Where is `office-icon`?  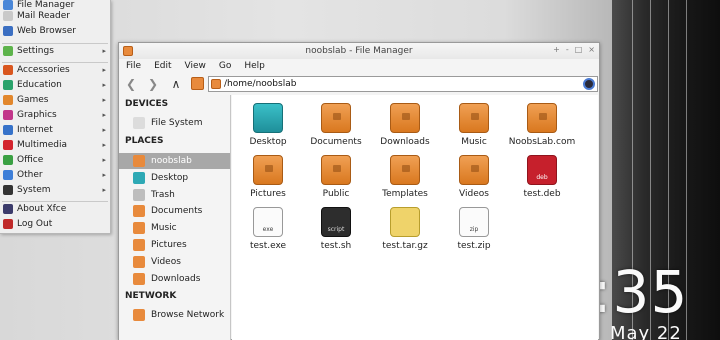 office-icon is located at coordinates (8, 159).